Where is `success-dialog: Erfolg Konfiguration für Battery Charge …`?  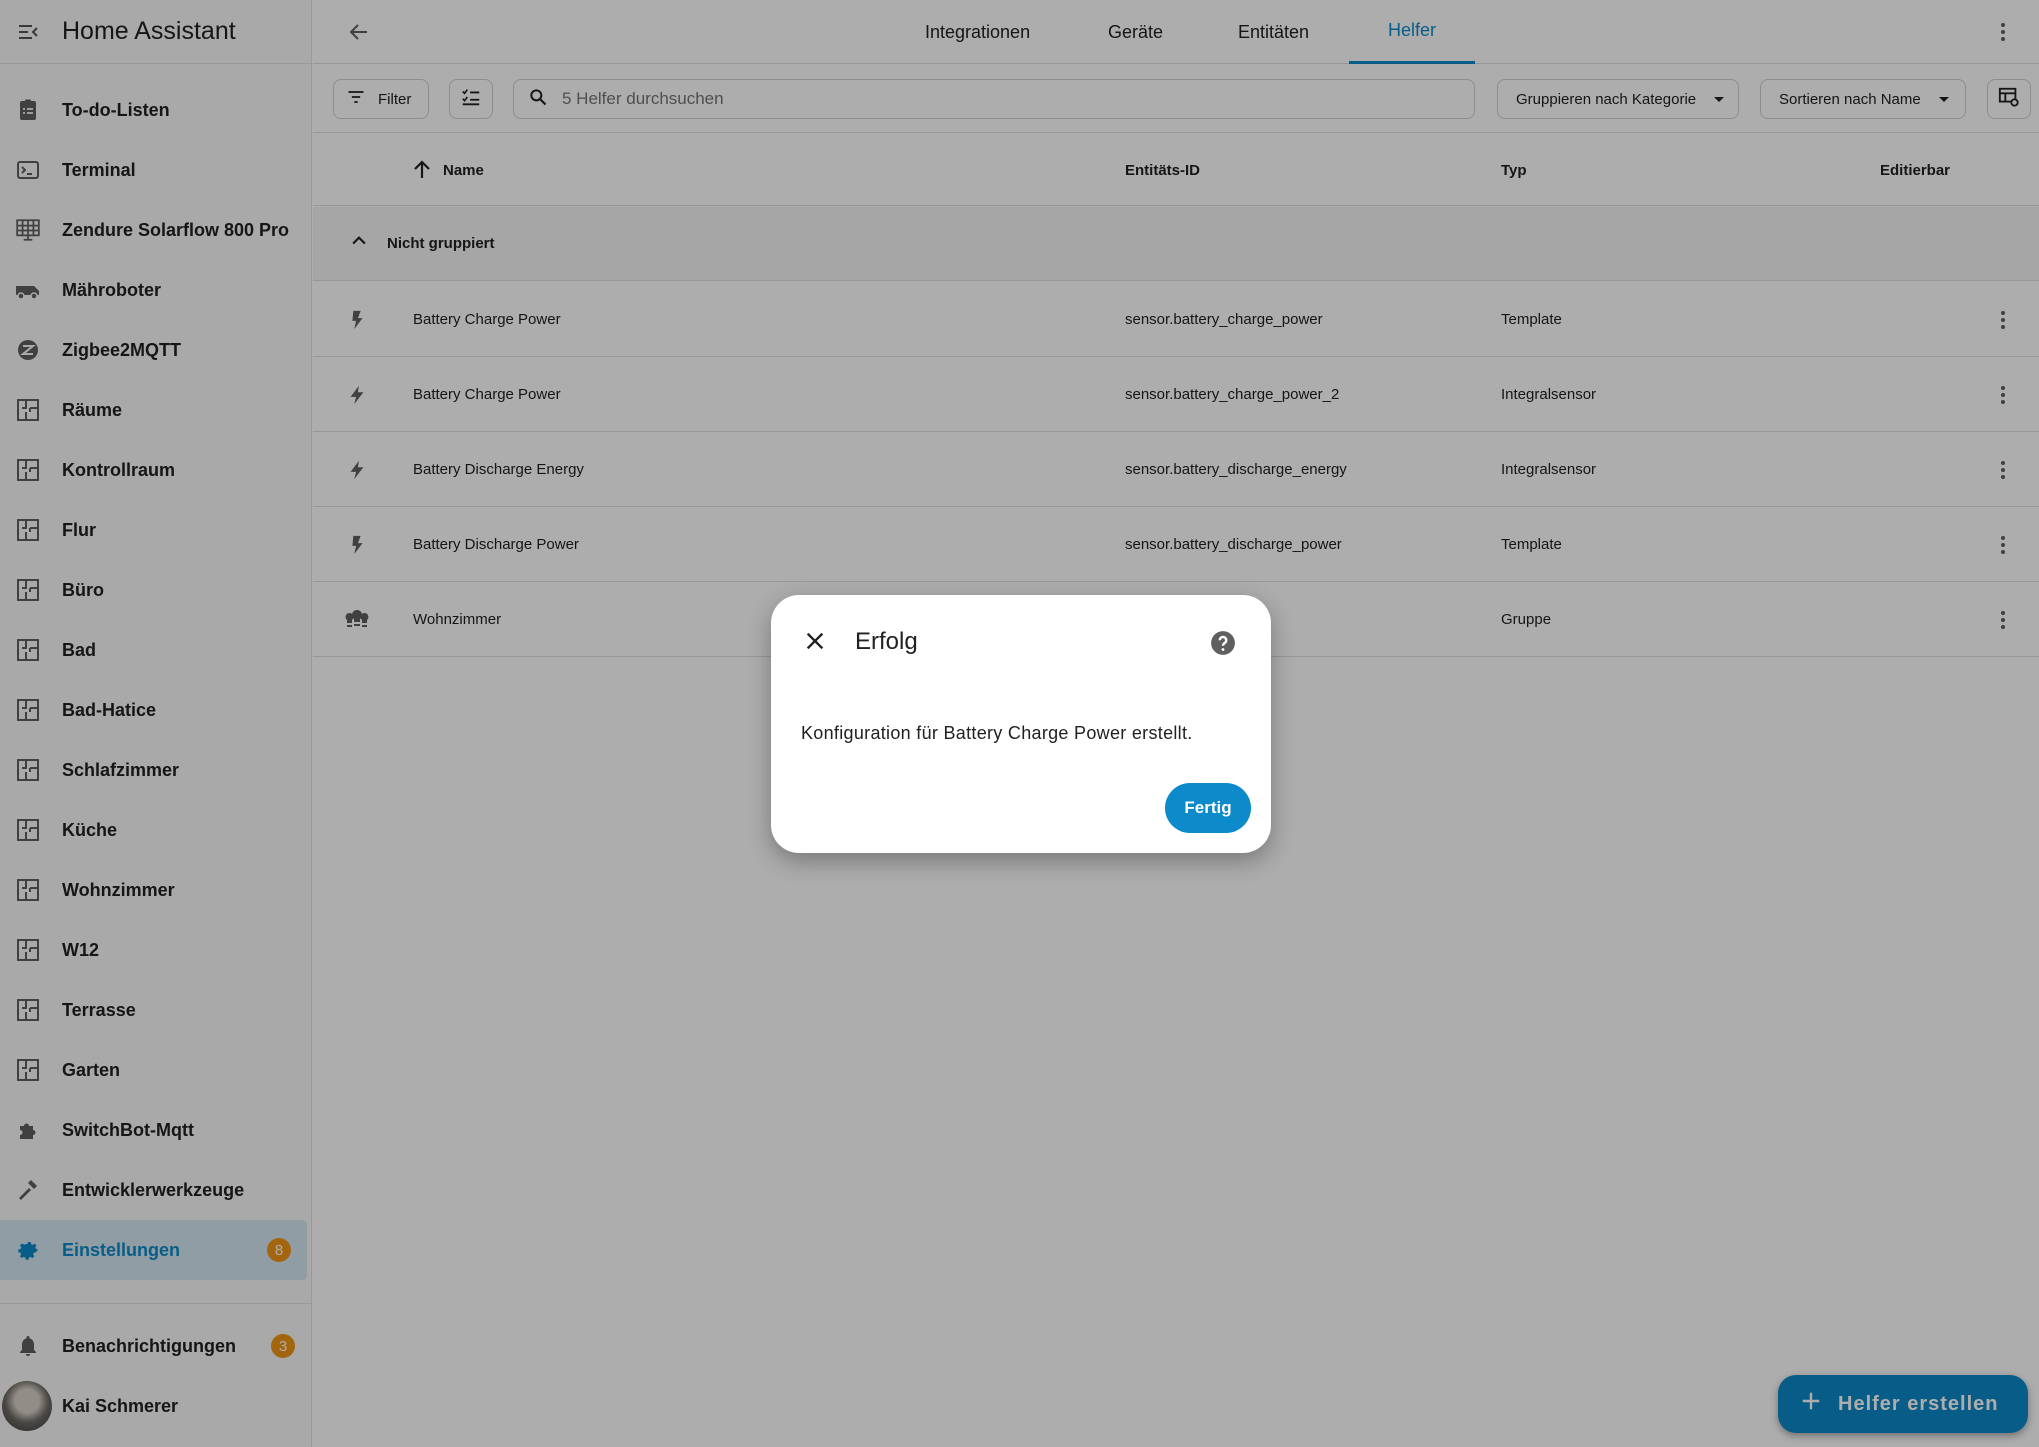 success-dialog: Erfolg Konfiguration für Battery Charge … is located at coordinates (1021, 724).